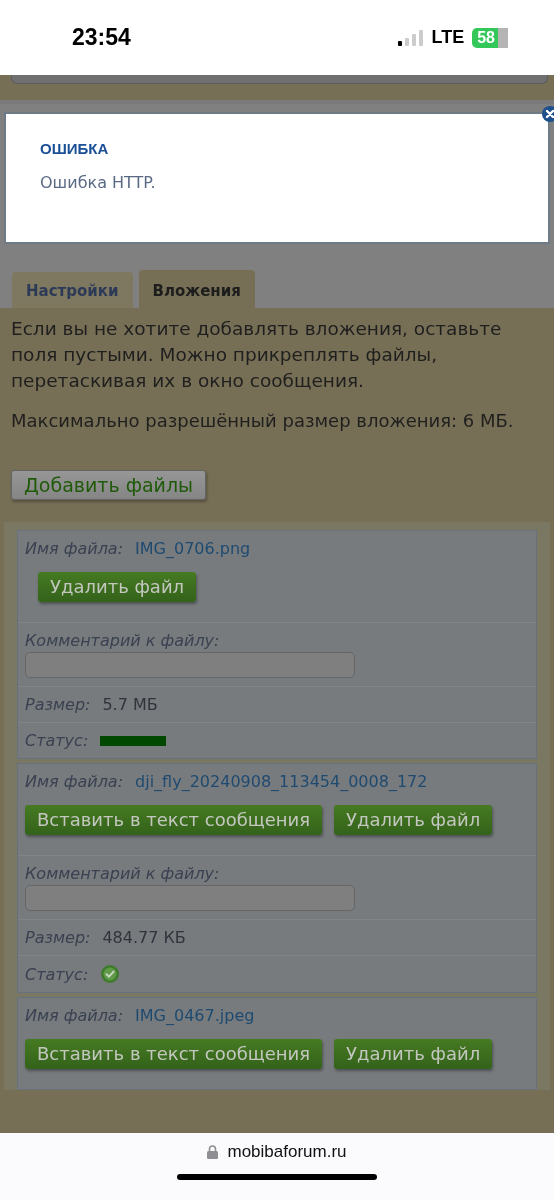  What do you see at coordinates (109, 485) in the screenshot?
I see `add-files-button: Добавить файлы` at bounding box center [109, 485].